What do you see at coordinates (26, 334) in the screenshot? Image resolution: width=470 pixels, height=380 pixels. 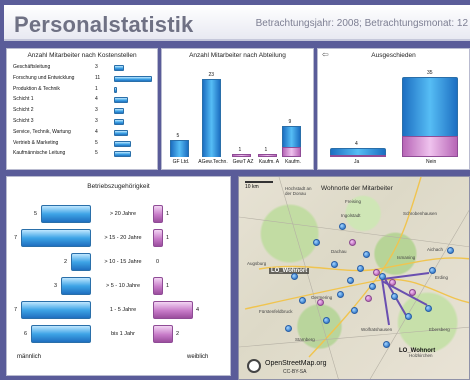 I see `tenure-male-value: 6` at bounding box center [26, 334].